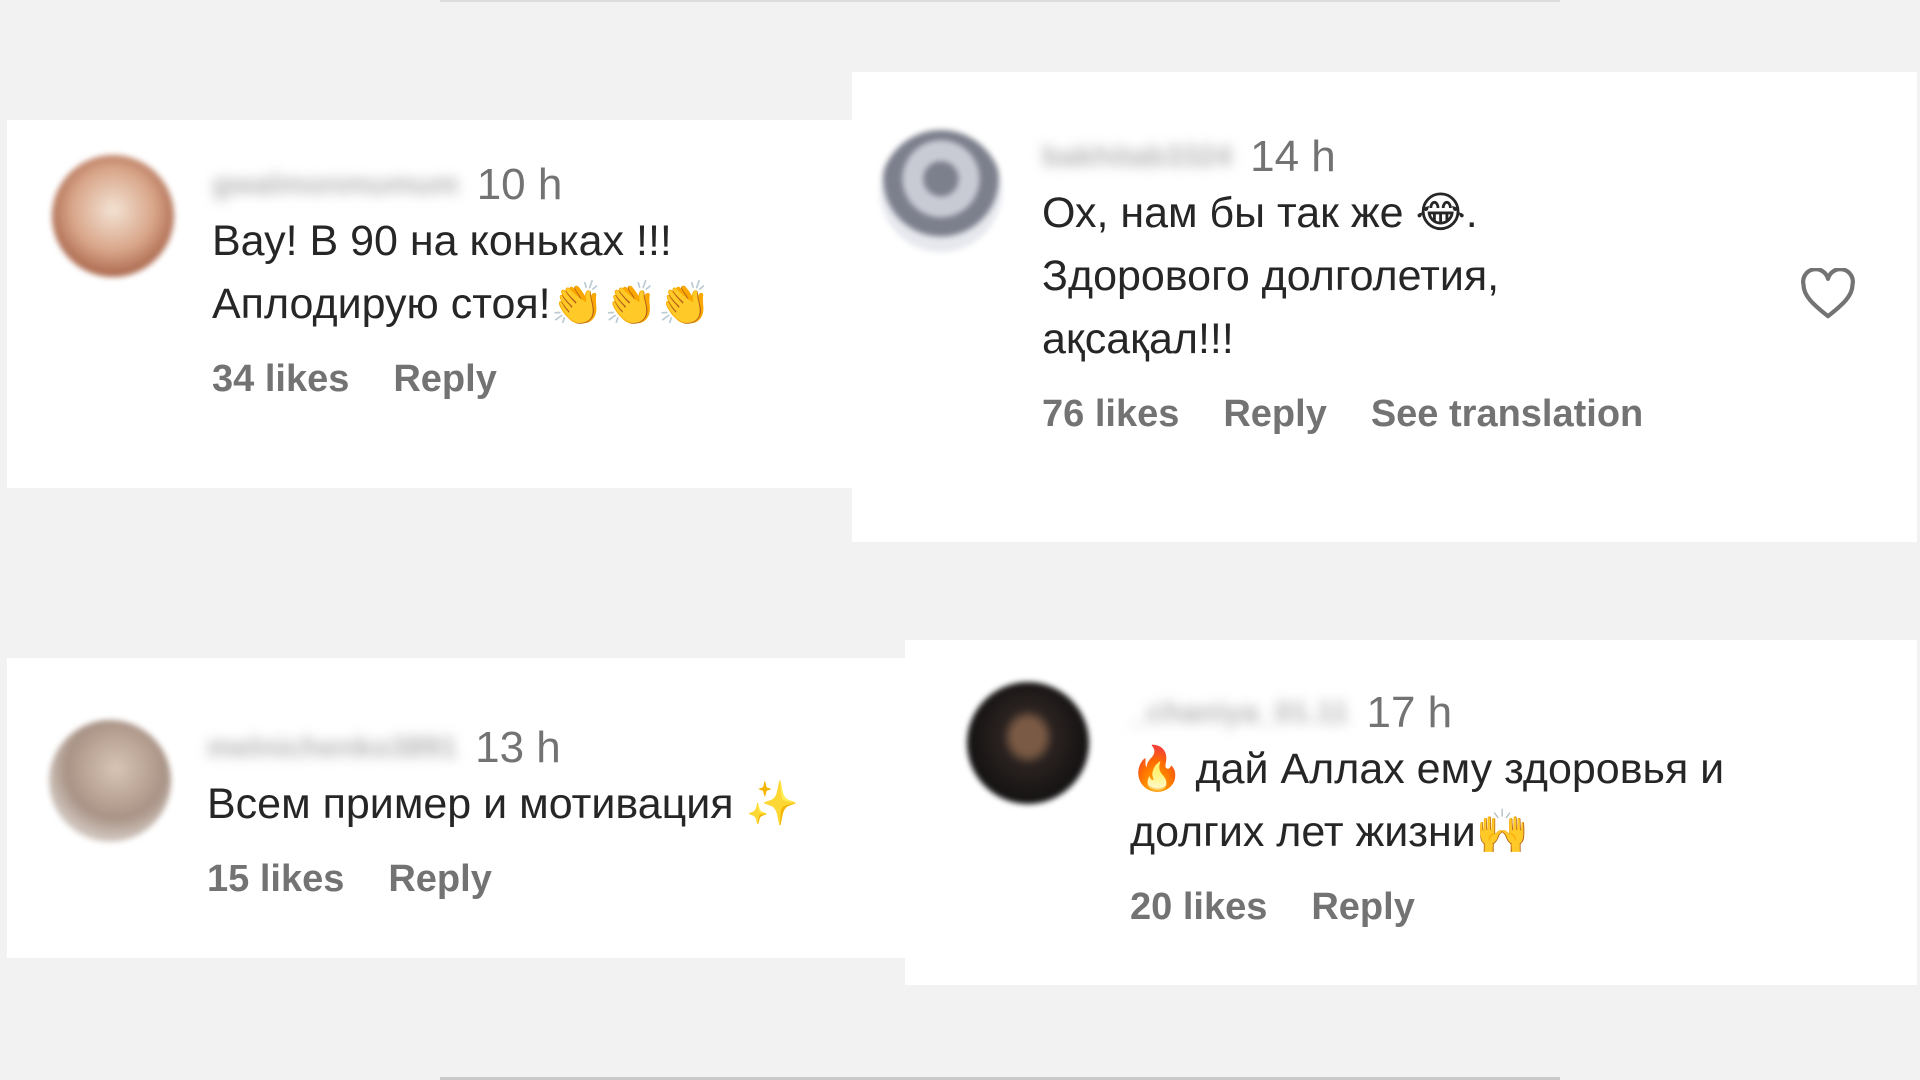 The height and width of the screenshot is (1080, 1920). What do you see at coordinates (1239, 713) in the screenshot?
I see `username: _chaniya_01.11` at bounding box center [1239, 713].